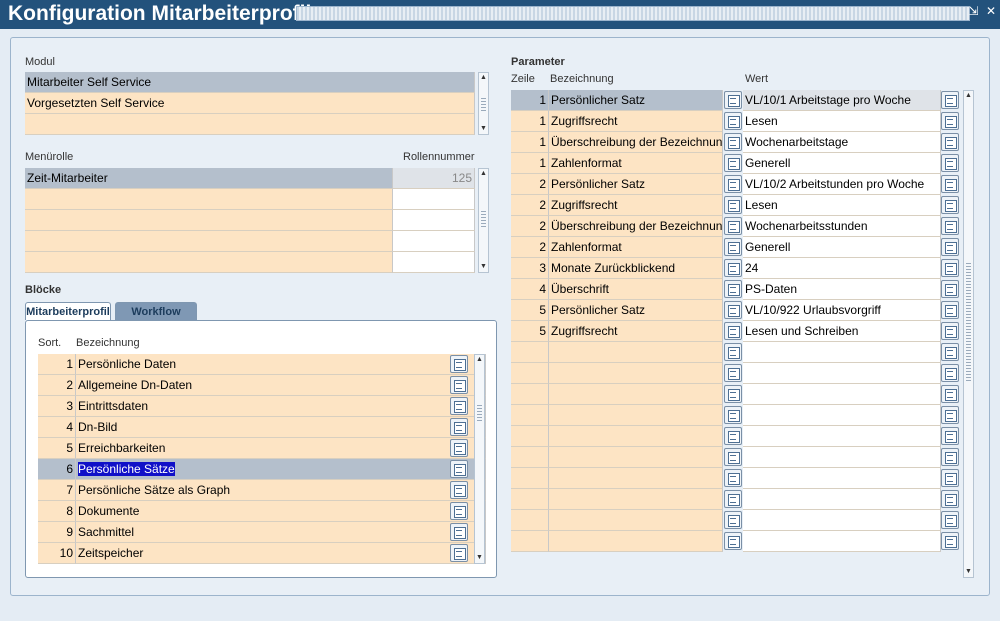 The height and width of the screenshot is (621, 1000). Describe the element at coordinates (636, 289) in the screenshot. I see `param-name: Überschrift` at that location.